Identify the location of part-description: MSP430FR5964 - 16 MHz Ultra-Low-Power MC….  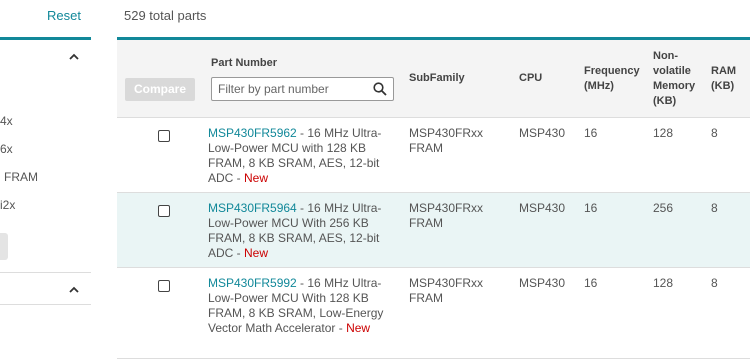
(303, 231).